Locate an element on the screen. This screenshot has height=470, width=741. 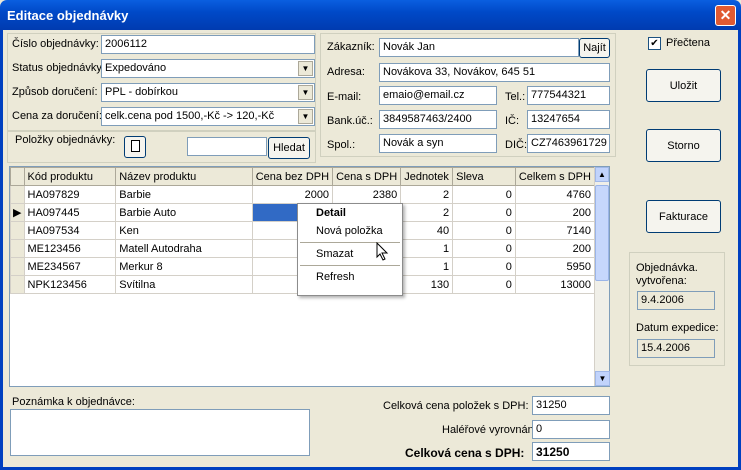
product-code-cell: ME123456 is located at coordinates (70, 248).